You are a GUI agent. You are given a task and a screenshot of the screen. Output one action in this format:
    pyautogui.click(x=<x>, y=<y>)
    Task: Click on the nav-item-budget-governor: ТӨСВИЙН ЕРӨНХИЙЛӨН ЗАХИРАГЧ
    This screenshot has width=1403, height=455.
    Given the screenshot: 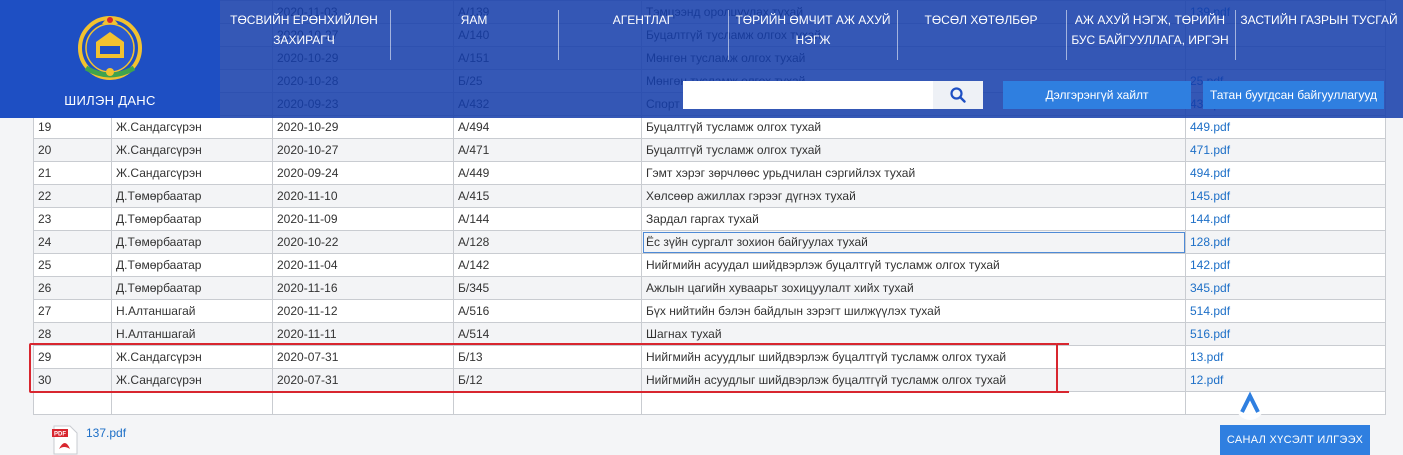 What is the action you would take?
    pyautogui.click(x=304, y=39)
    